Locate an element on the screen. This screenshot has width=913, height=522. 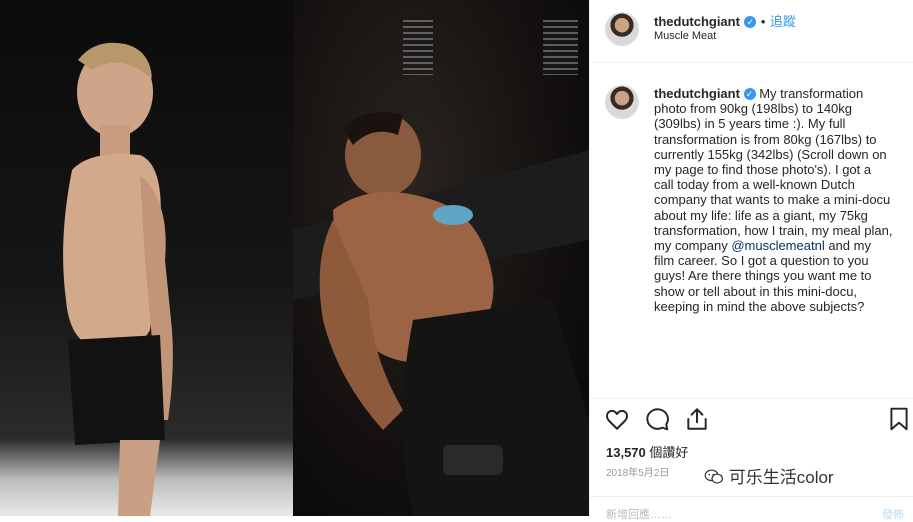
mention-link: @musclemeatnl is located at coordinates (777, 245).